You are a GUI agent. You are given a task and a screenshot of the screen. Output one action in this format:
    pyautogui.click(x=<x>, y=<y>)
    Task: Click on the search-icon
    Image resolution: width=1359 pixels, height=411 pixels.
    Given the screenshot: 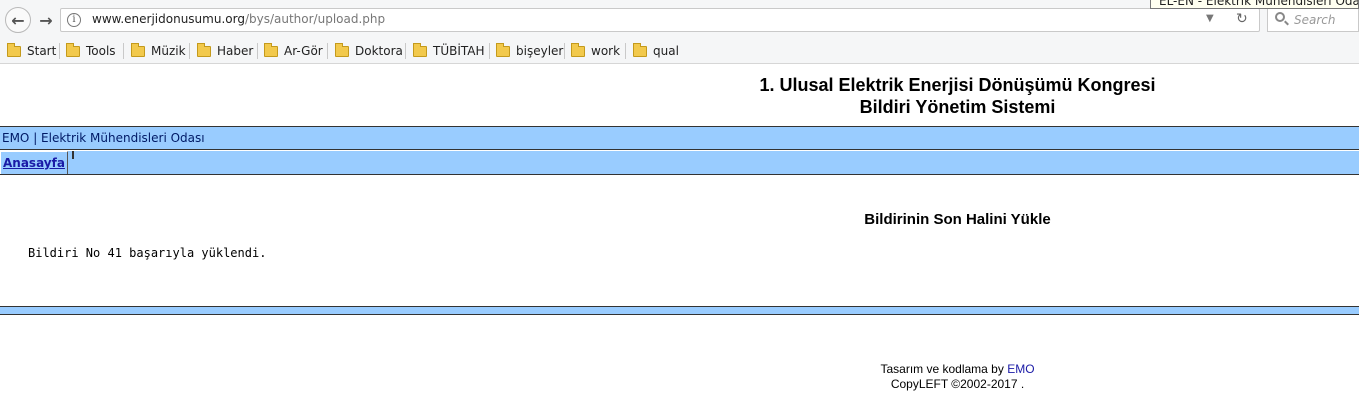 What is the action you would take?
    pyautogui.click(x=1280, y=17)
    